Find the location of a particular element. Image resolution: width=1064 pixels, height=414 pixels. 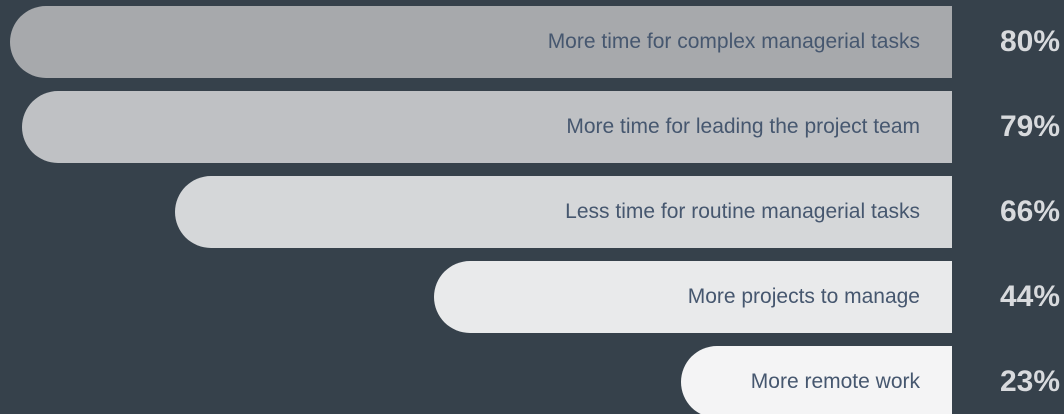

bar-label: More remote work is located at coordinates (835, 381).